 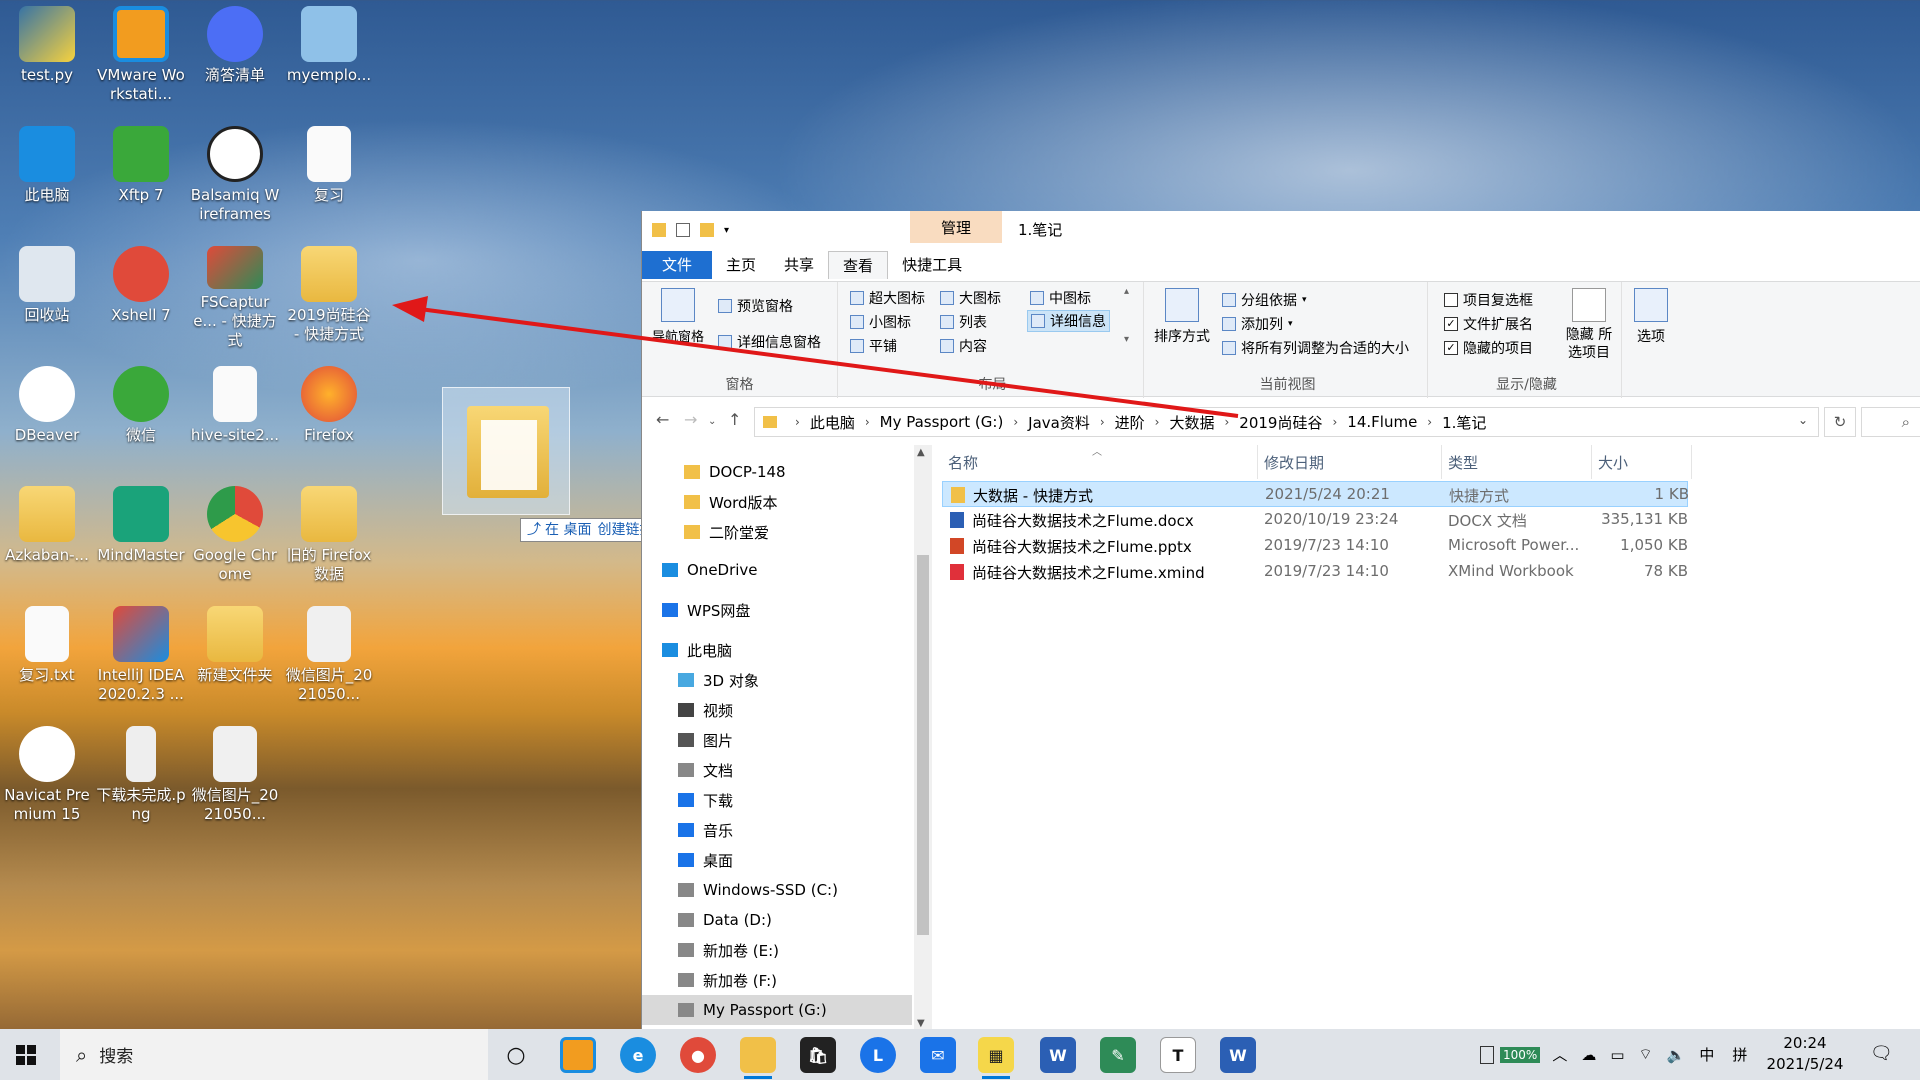 What do you see at coordinates (1488, 300) in the screenshot?
I see `item-checkboxes-toggle: 项目复选框` at bounding box center [1488, 300].